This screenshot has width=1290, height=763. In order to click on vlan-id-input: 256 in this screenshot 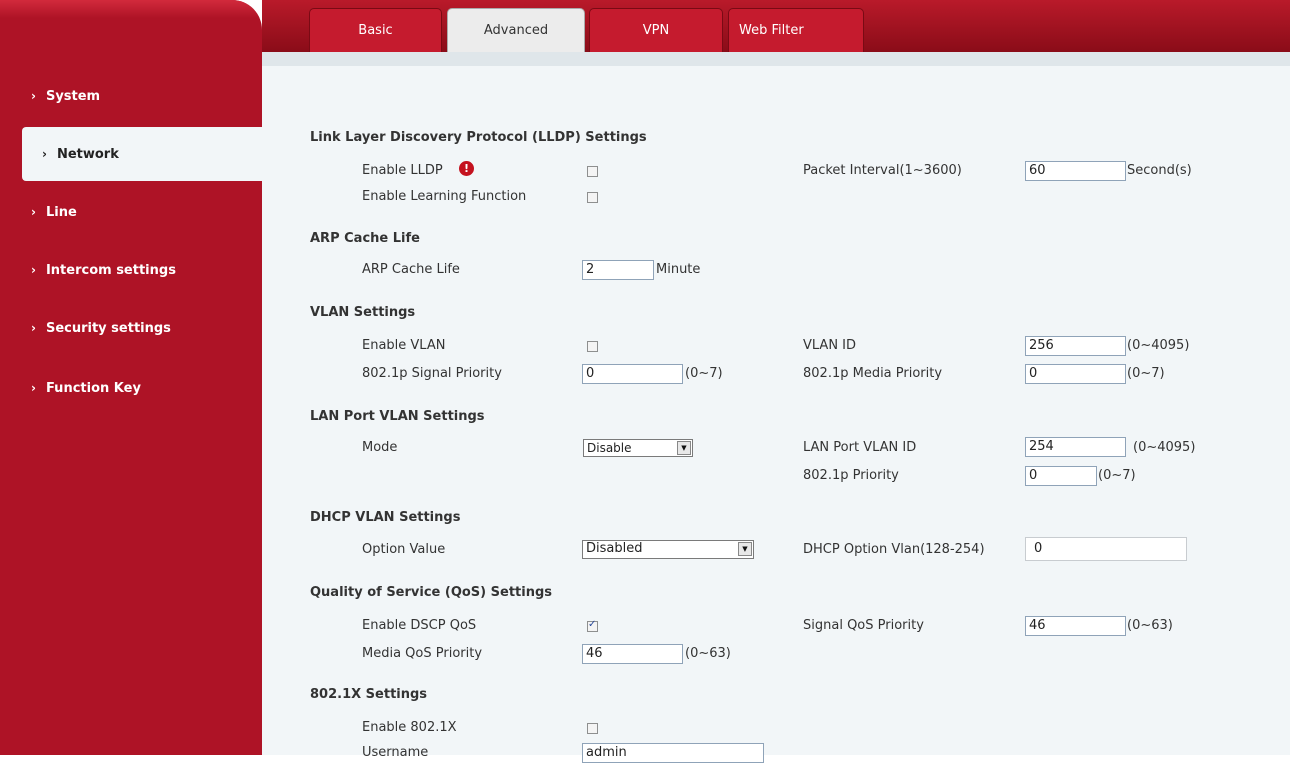, I will do `click(1075, 346)`.